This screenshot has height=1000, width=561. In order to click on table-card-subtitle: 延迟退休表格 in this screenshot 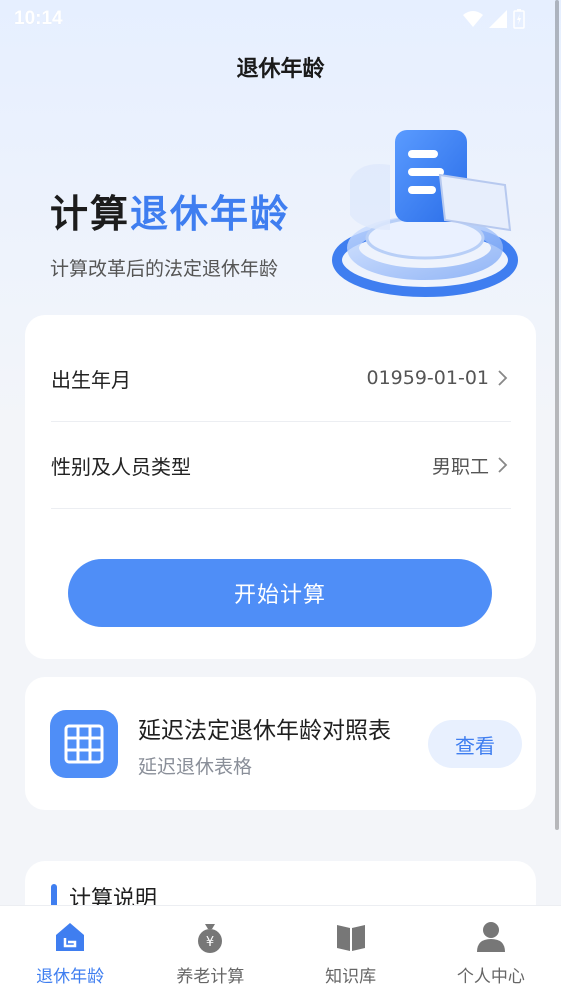, I will do `click(195, 767)`.